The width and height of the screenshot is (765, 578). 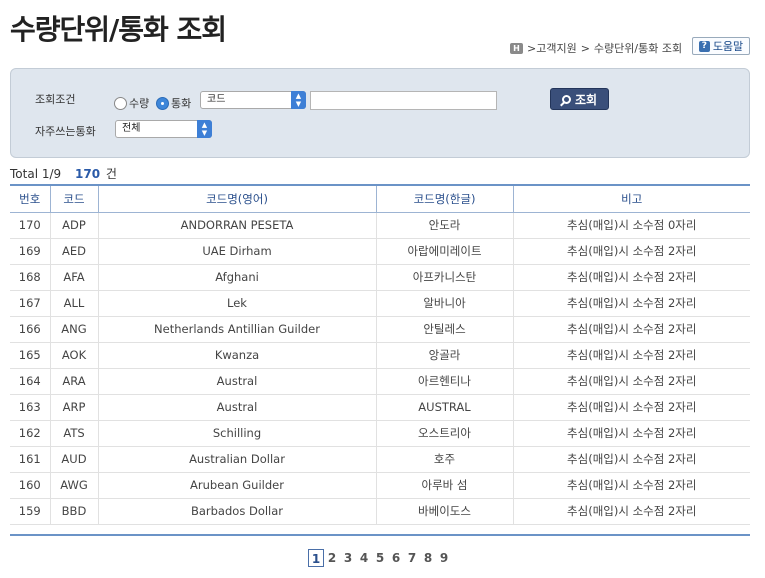 What do you see at coordinates (74, 355) in the screenshot?
I see `cell-code: AOK` at bounding box center [74, 355].